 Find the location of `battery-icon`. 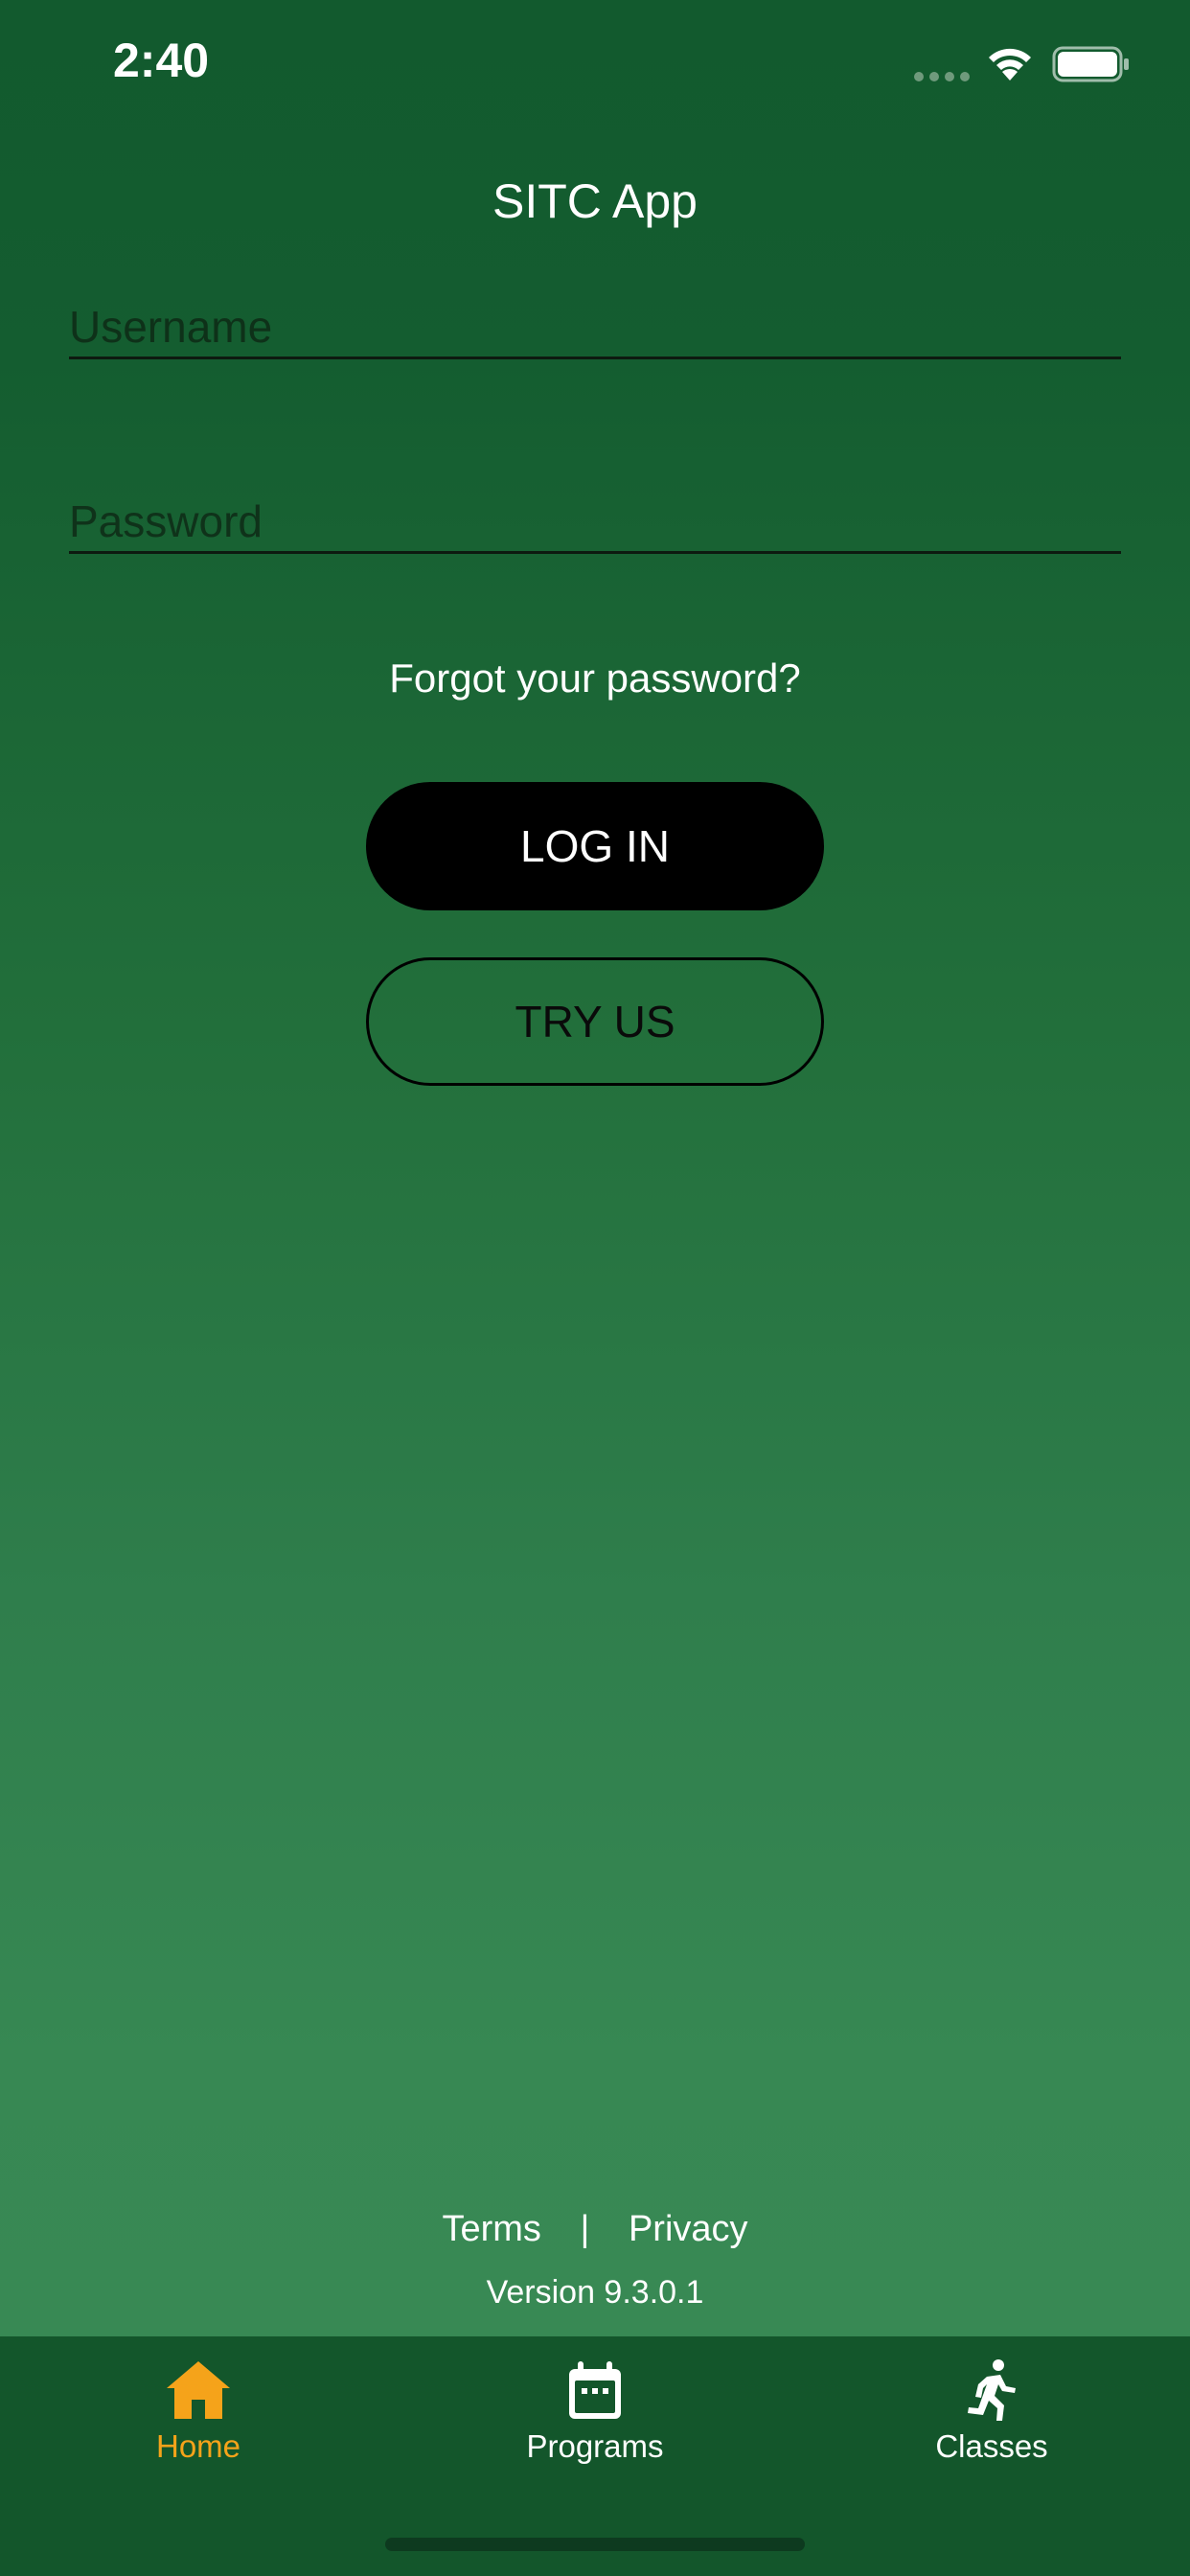

battery-icon is located at coordinates (1091, 64).